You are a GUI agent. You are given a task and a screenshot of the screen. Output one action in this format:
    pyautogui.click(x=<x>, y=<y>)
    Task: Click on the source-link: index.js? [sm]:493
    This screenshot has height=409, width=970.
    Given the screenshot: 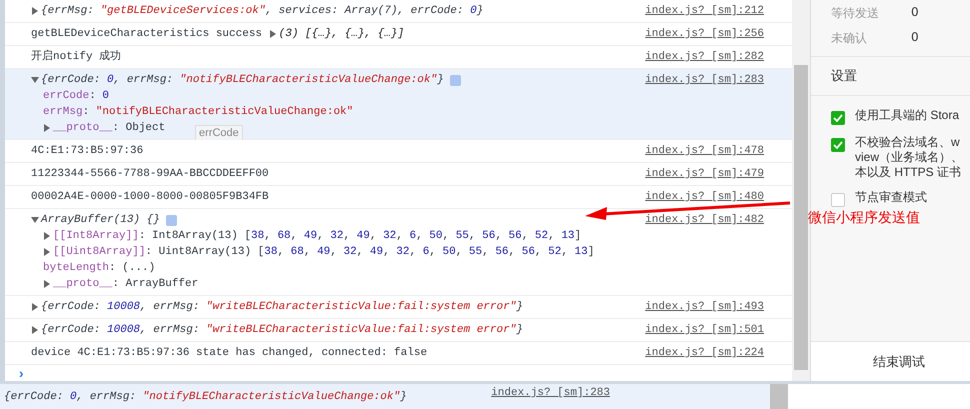 What is the action you would take?
    pyautogui.click(x=704, y=307)
    